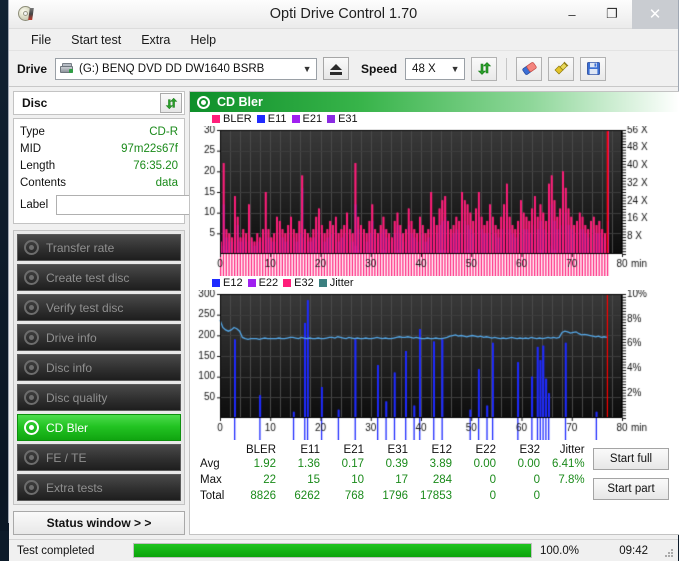  I want to click on menu-item-start-test: Start test, so click(96, 40).